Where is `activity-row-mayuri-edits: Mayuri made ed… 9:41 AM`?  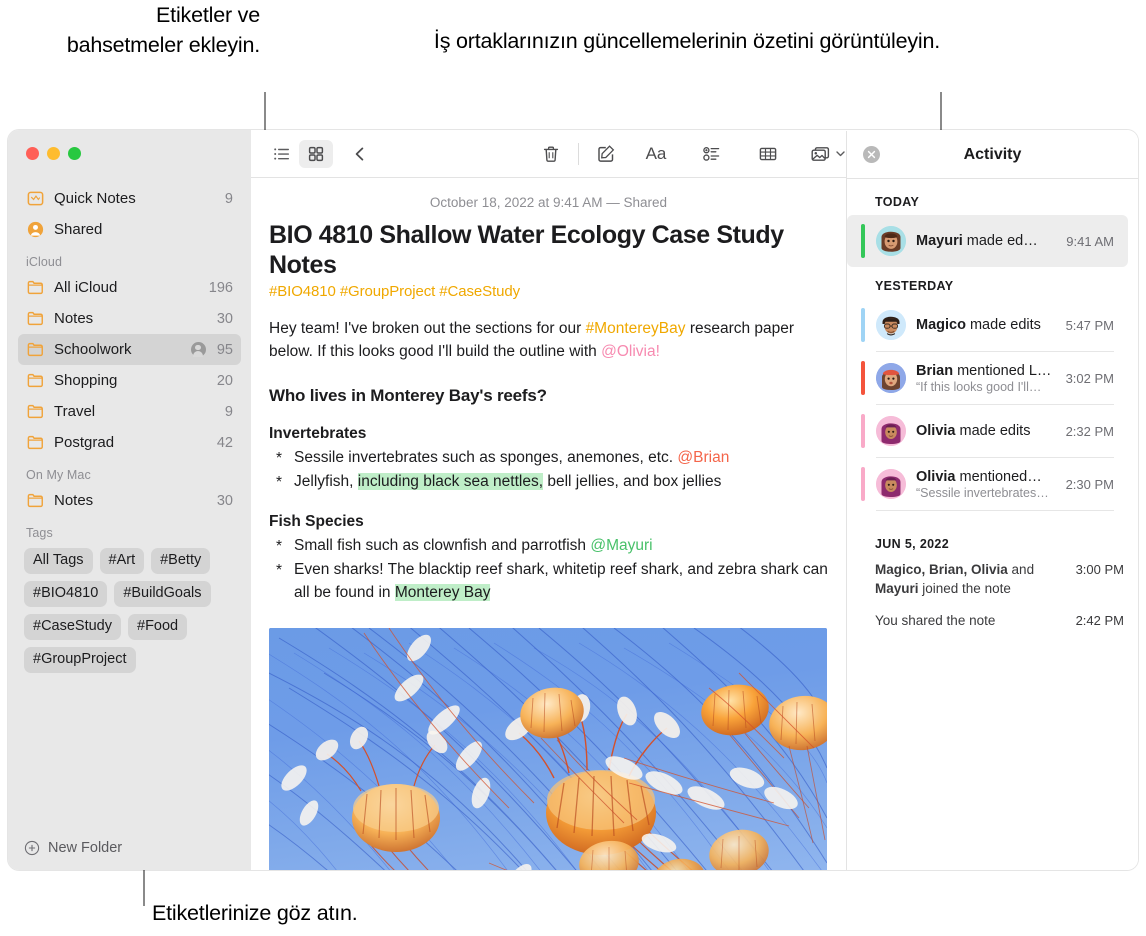 activity-row-mayuri-edits: Mayuri made ed… 9:41 AM is located at coordinates (987, 241).